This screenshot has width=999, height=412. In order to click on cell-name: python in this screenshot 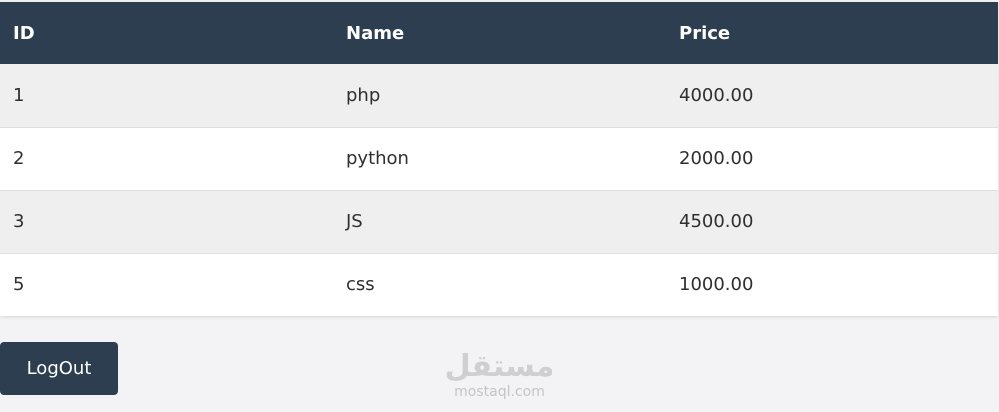, I will do `click(377, 158)`.